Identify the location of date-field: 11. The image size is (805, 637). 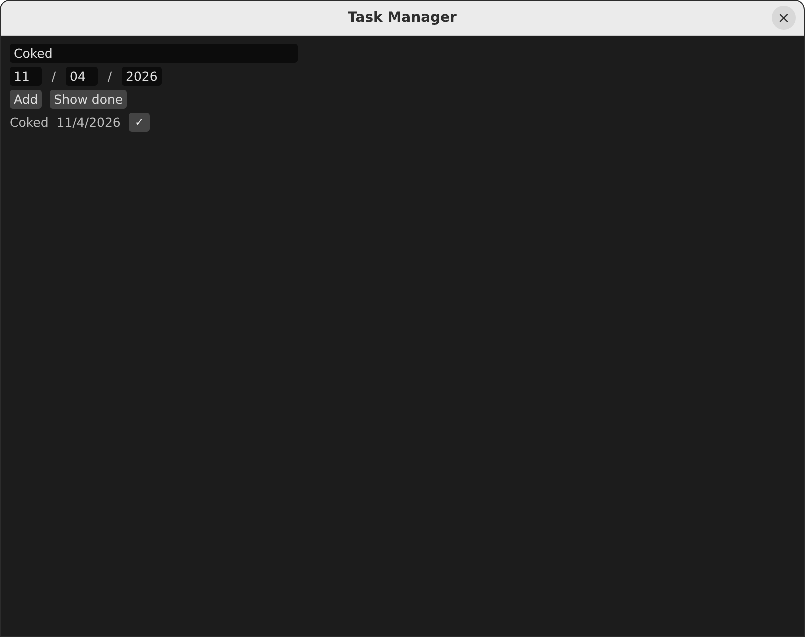
(26, 76).